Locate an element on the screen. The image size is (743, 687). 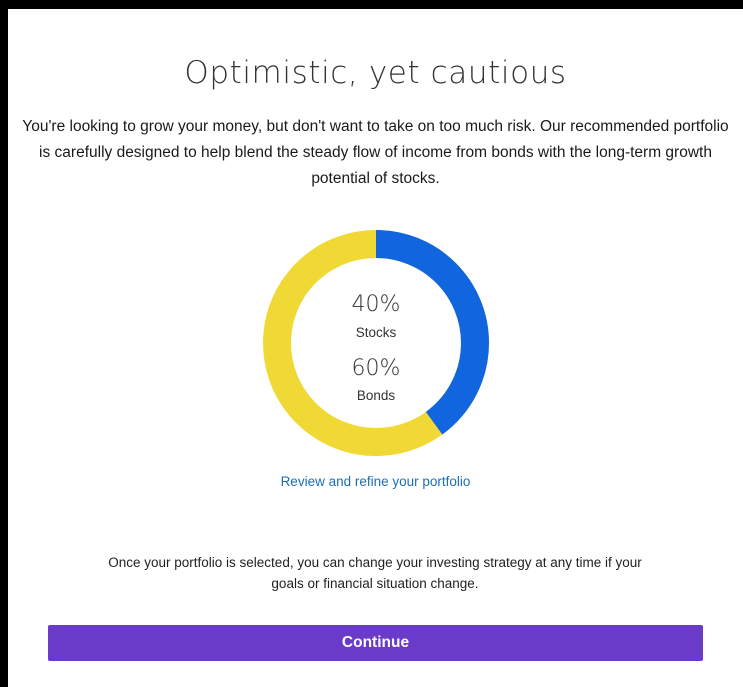
donut-center-labels: 40% Stocks 60% Bonds is located at coordinates (376, 343).